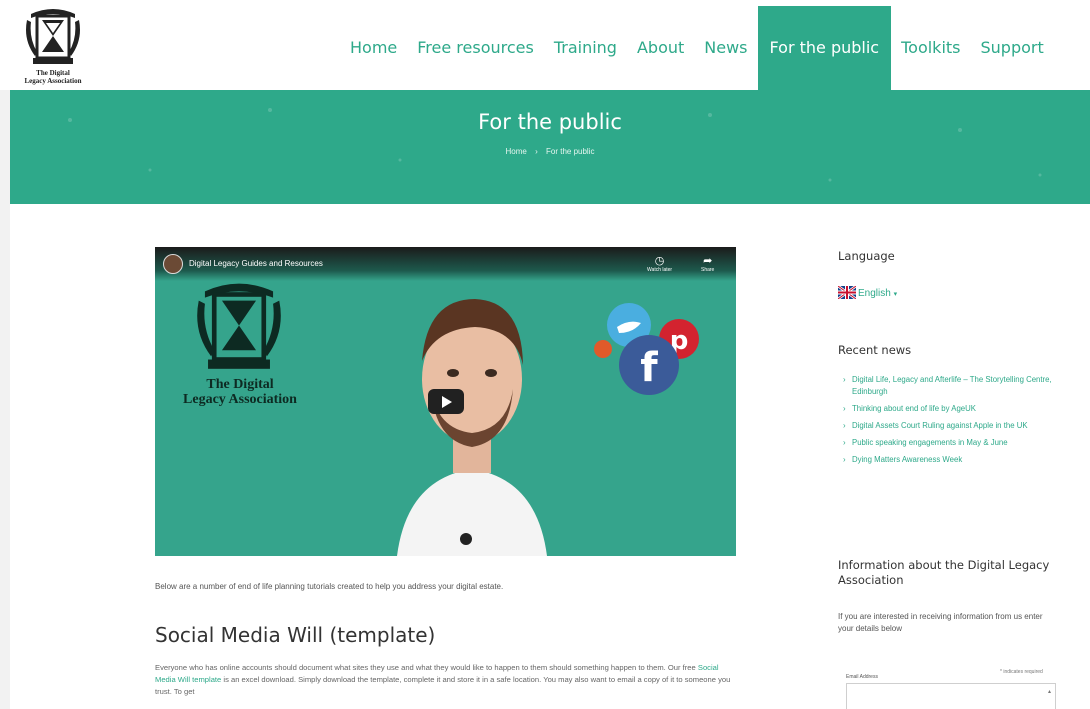 This screenshot has width=1090, height=709. I want to click on language-value: English, so click(874, 293).